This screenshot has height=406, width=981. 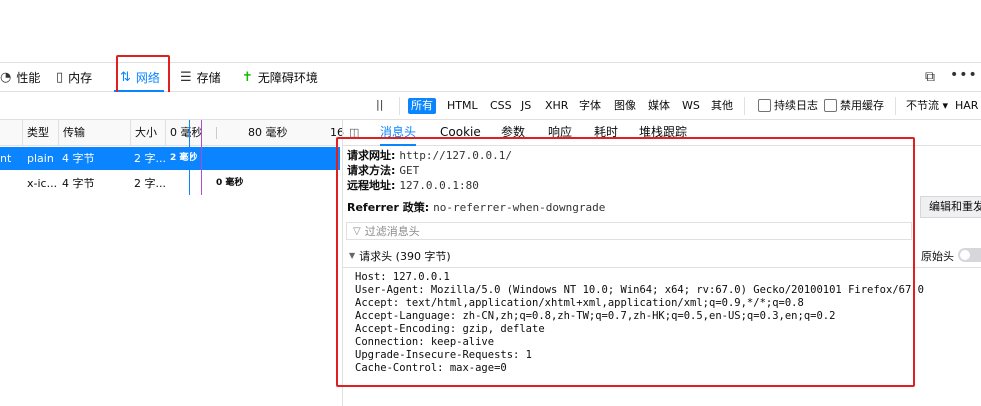 I want to click on filter-css: CSS, so click(x=501, y=106).